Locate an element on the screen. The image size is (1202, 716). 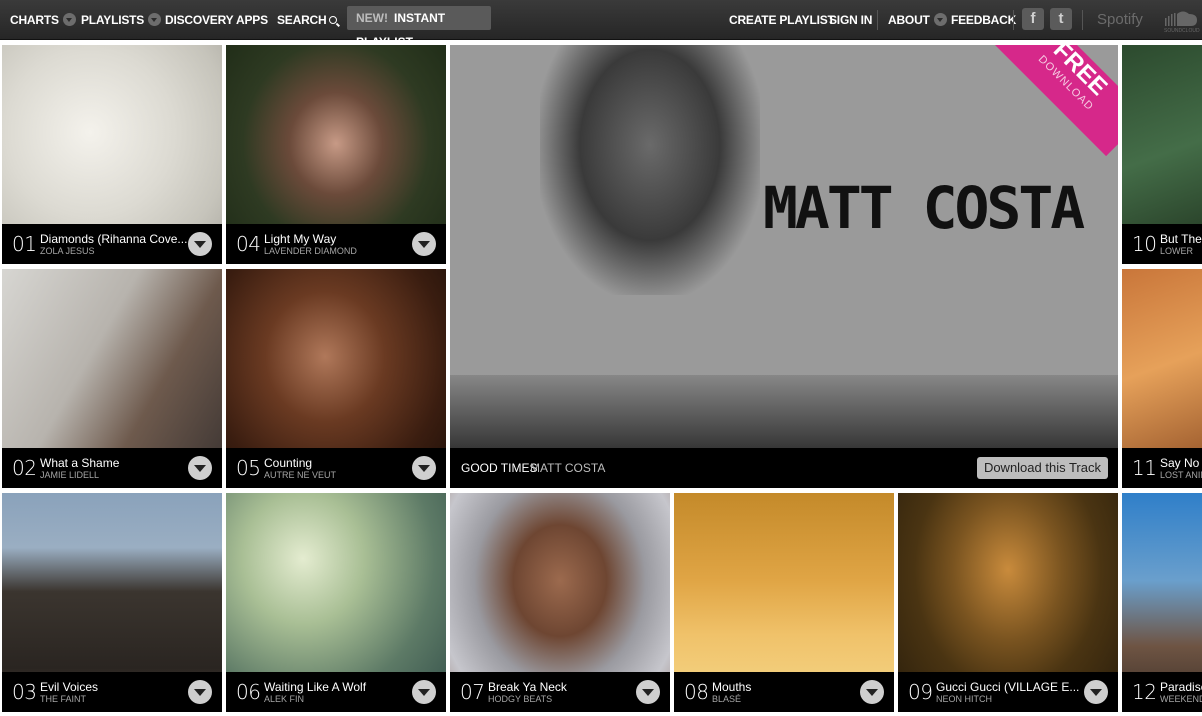
track-tile: 05 Counting AUTRE NE VEUT is located at coordinates (336, 378).